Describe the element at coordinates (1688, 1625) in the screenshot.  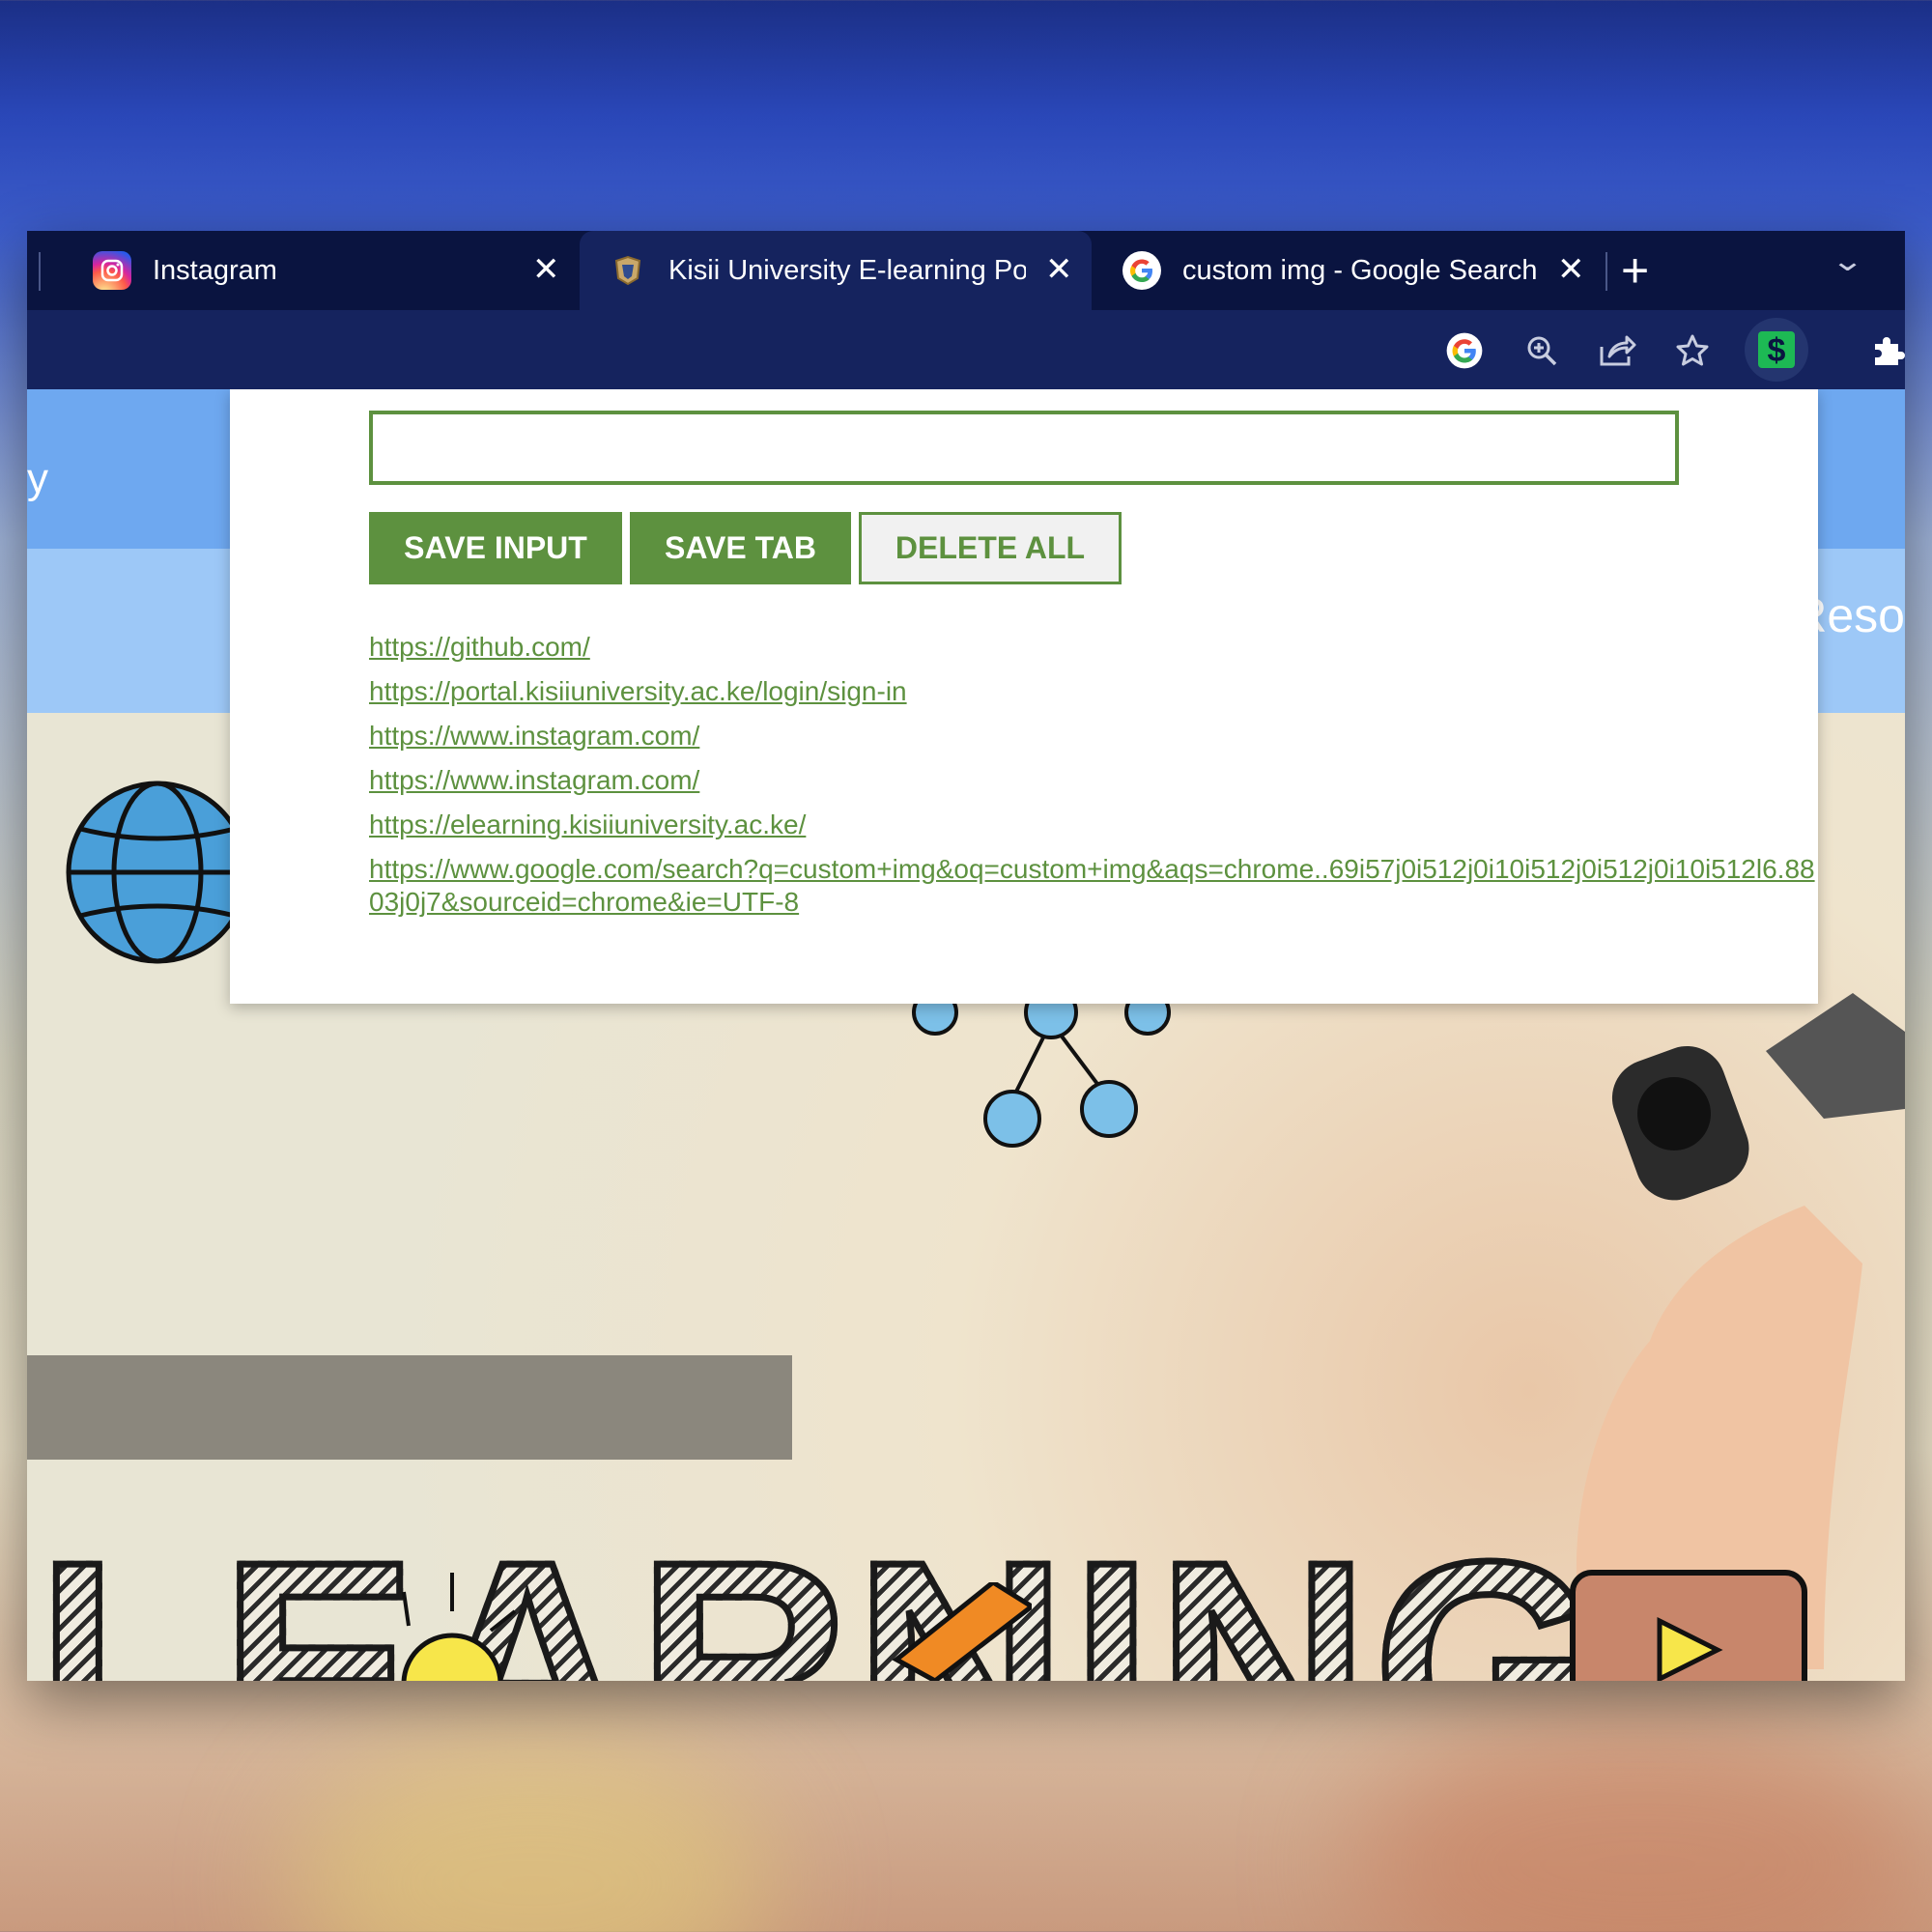
I see `video-player-illustration-icon` at that location.